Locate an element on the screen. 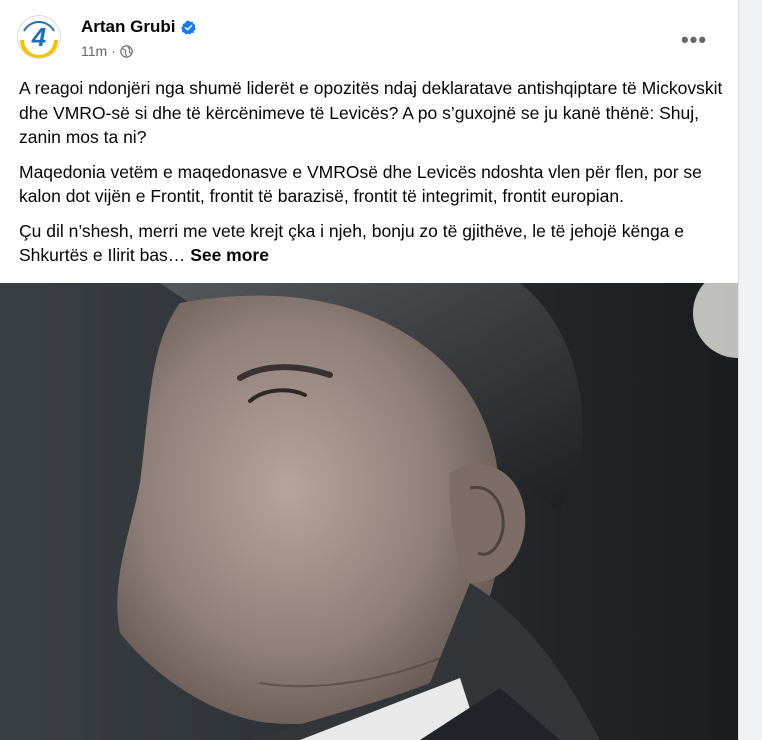 The height and width of the screenshot is (740, 762). post-meta: 11m · is located at coordinates (107, 51).